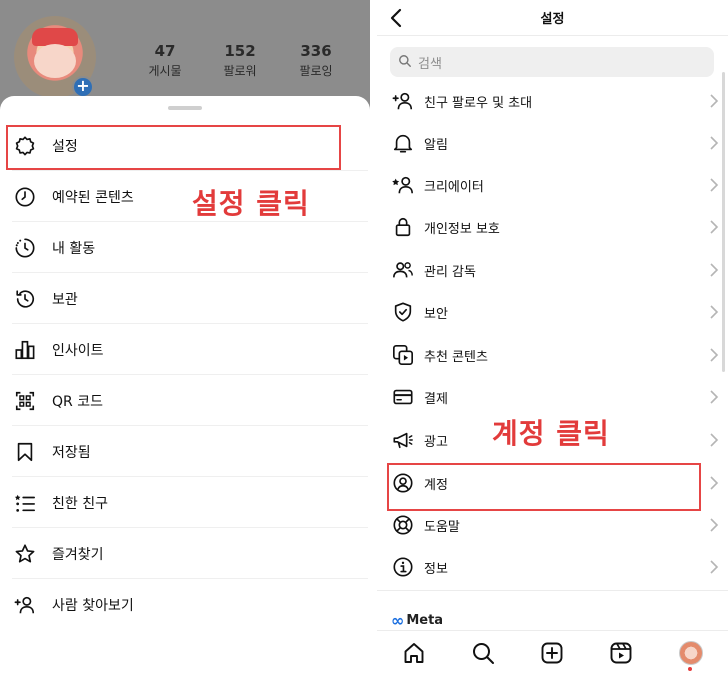  Describe the element at coordinates (65, 299) in the screenshot. I see `menu-item-label: 보관` at that location.